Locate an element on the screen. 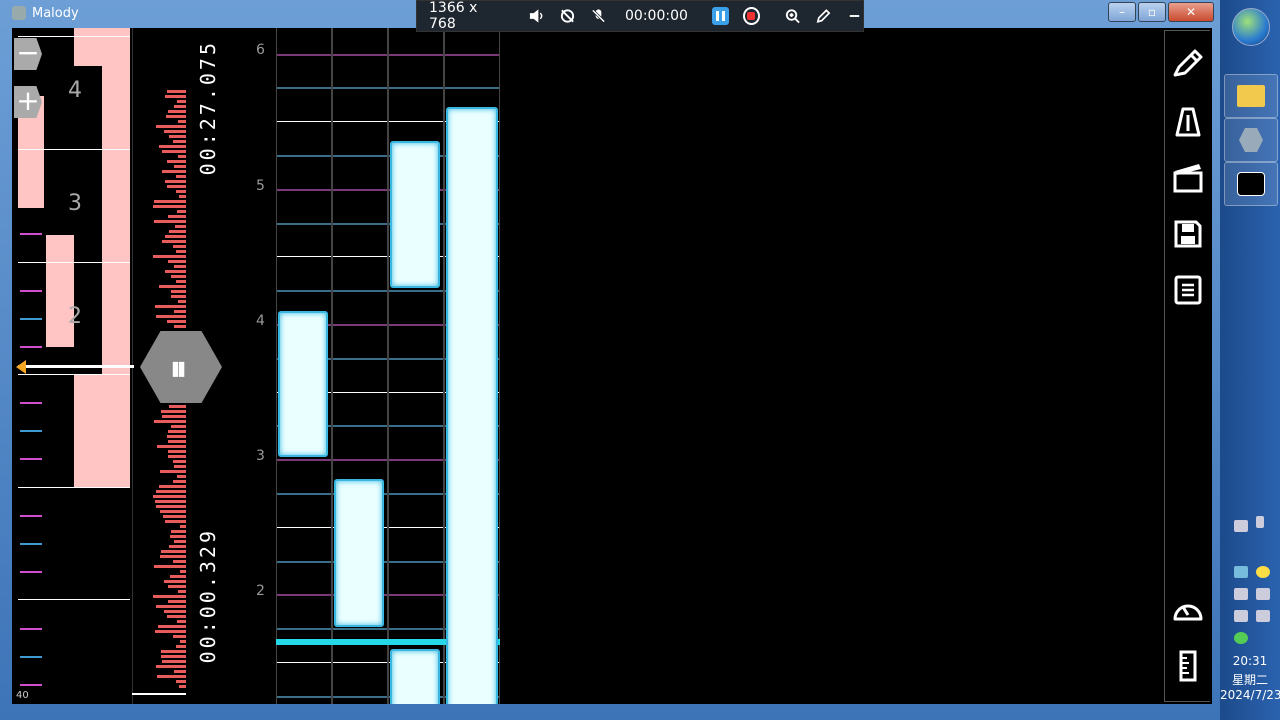 Image resolution: width=1280 pixels, height=720 pixels. clock-time: 20:31 is located at coordinates (1250, 661).